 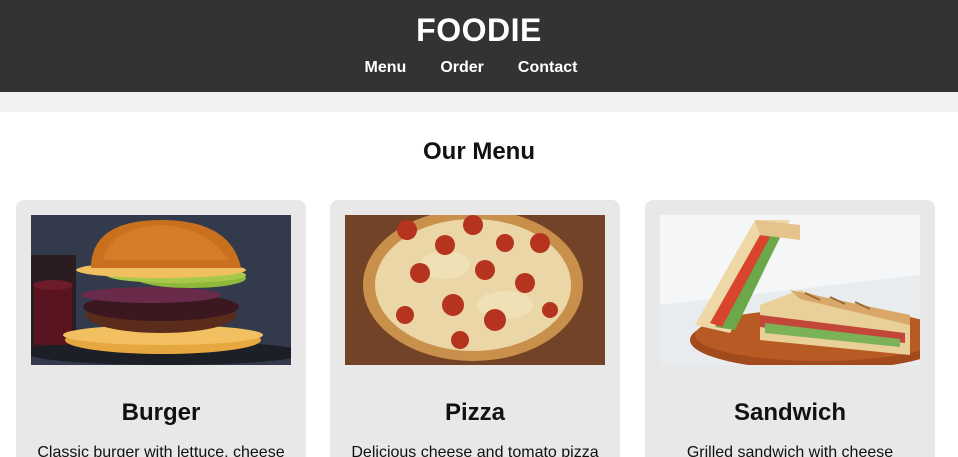 What do you see at coordinates (479, 151) in the screenshot?
I see `menu-section-title: Our Menu` at bounding box center [479, 151].